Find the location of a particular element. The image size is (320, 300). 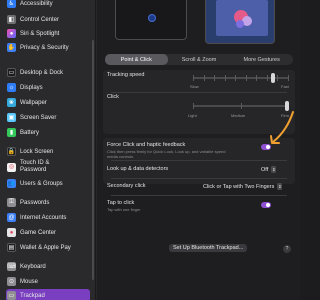

help-button: ? is located at coordinates (287, 249).